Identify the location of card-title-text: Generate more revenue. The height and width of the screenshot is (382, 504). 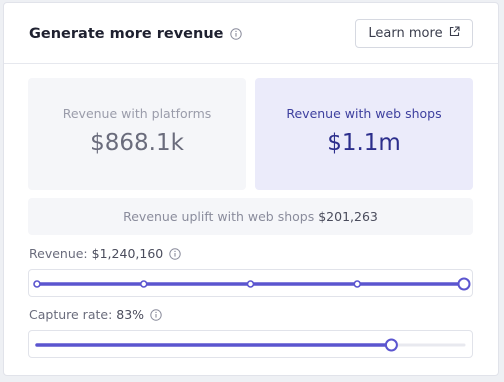
(126, 34).